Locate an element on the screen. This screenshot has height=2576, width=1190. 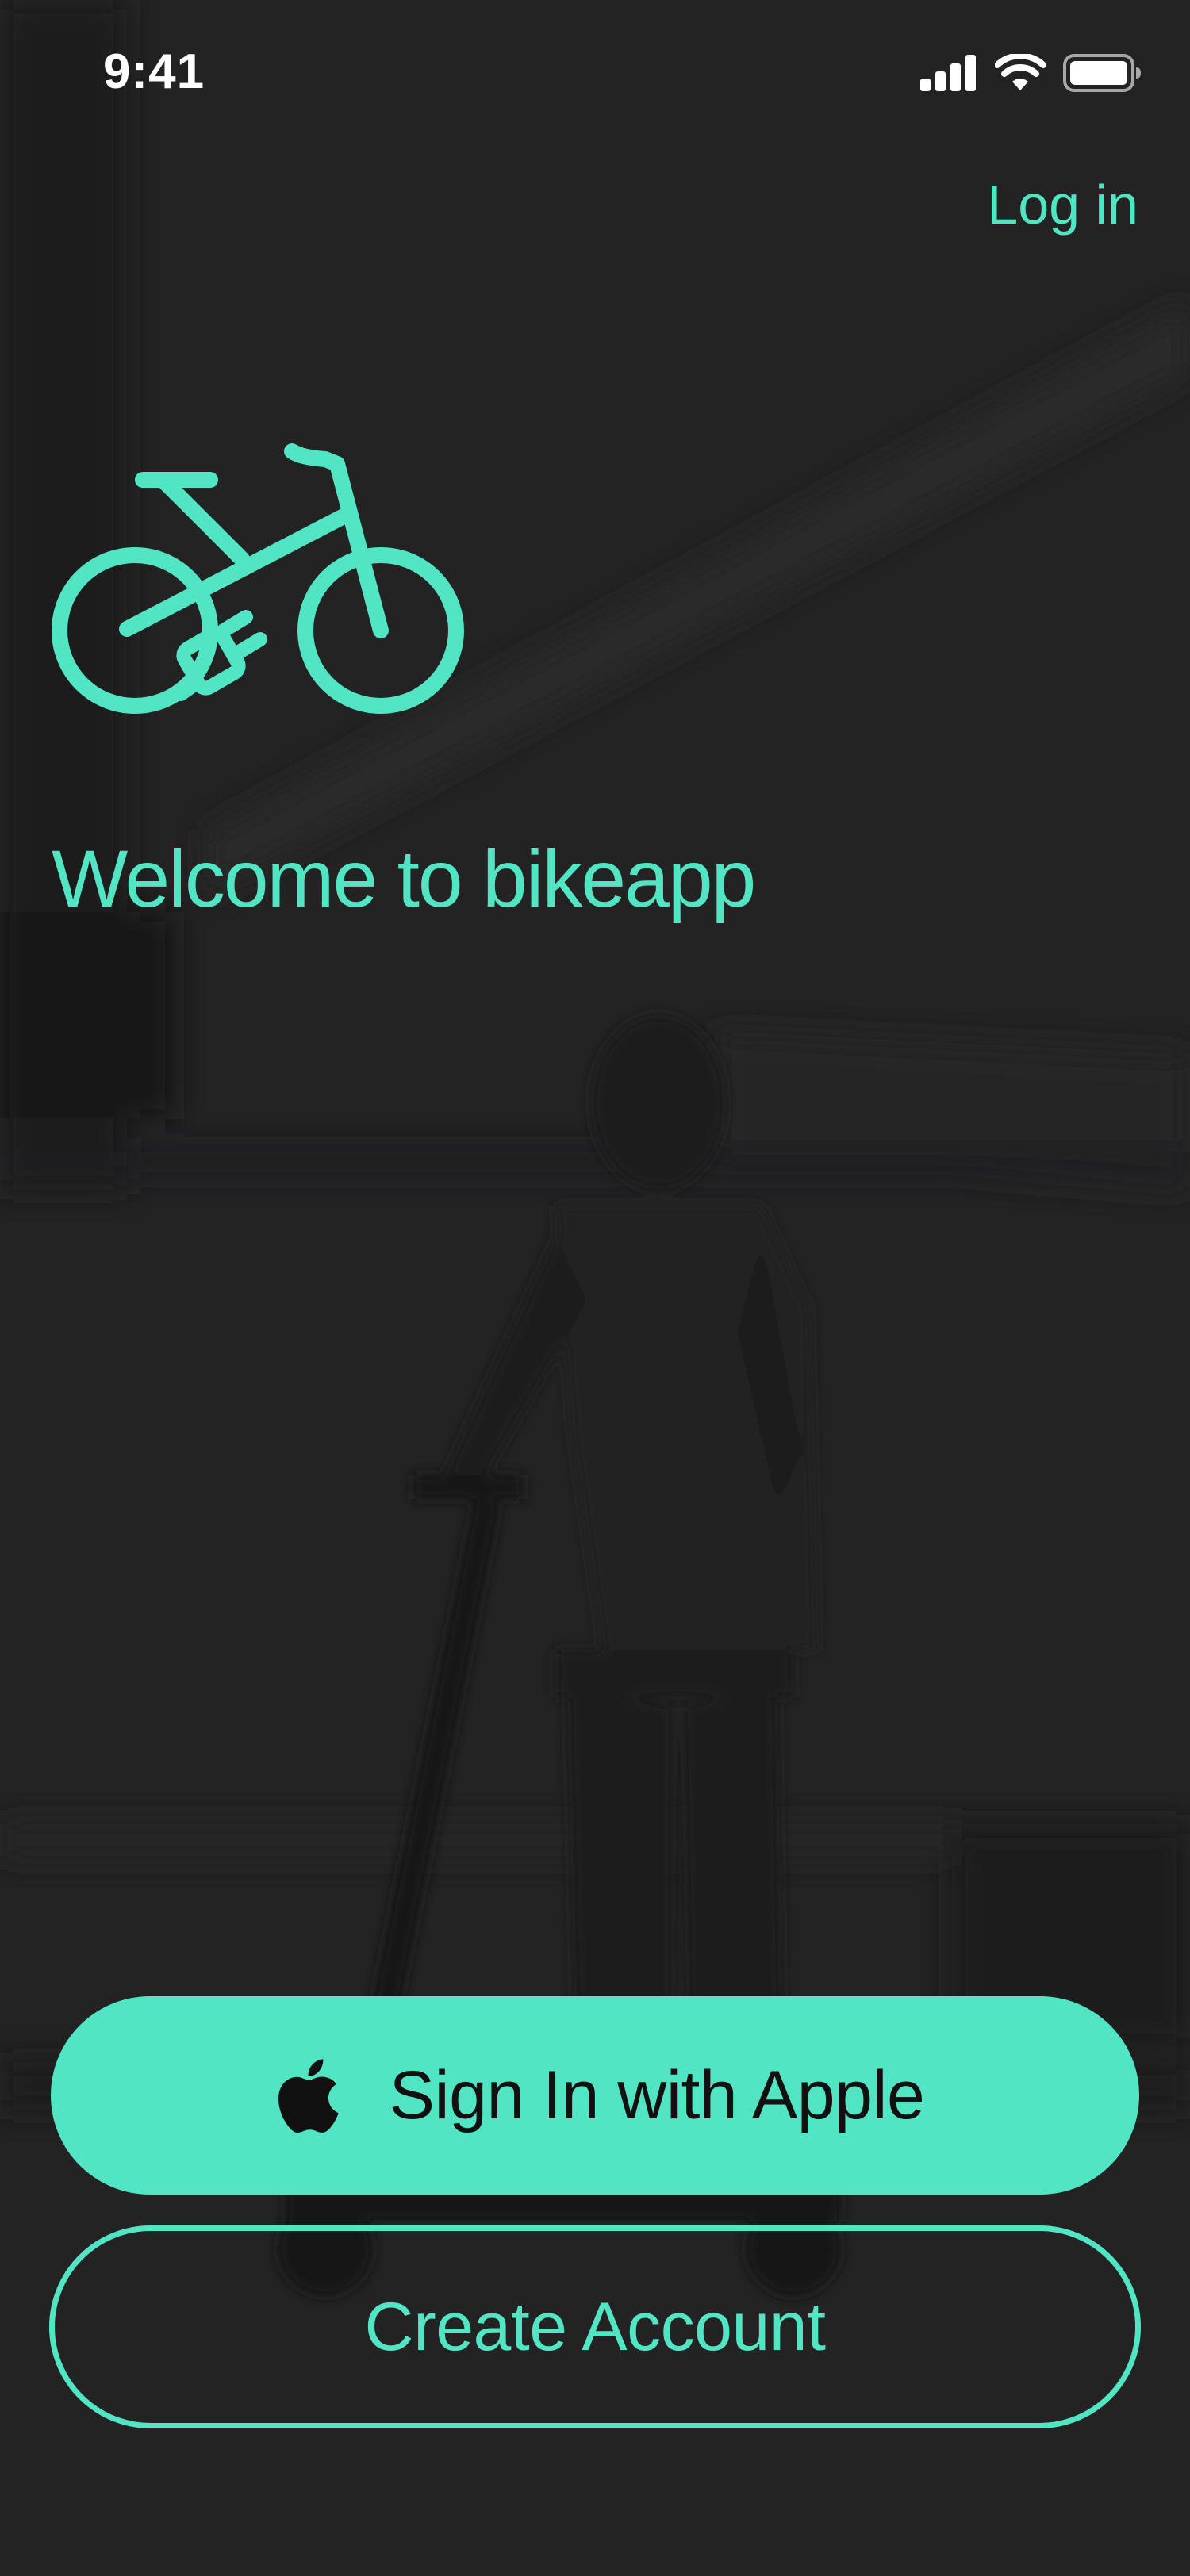
create-account-button: Create Account is located at coordinates (595, 2326).